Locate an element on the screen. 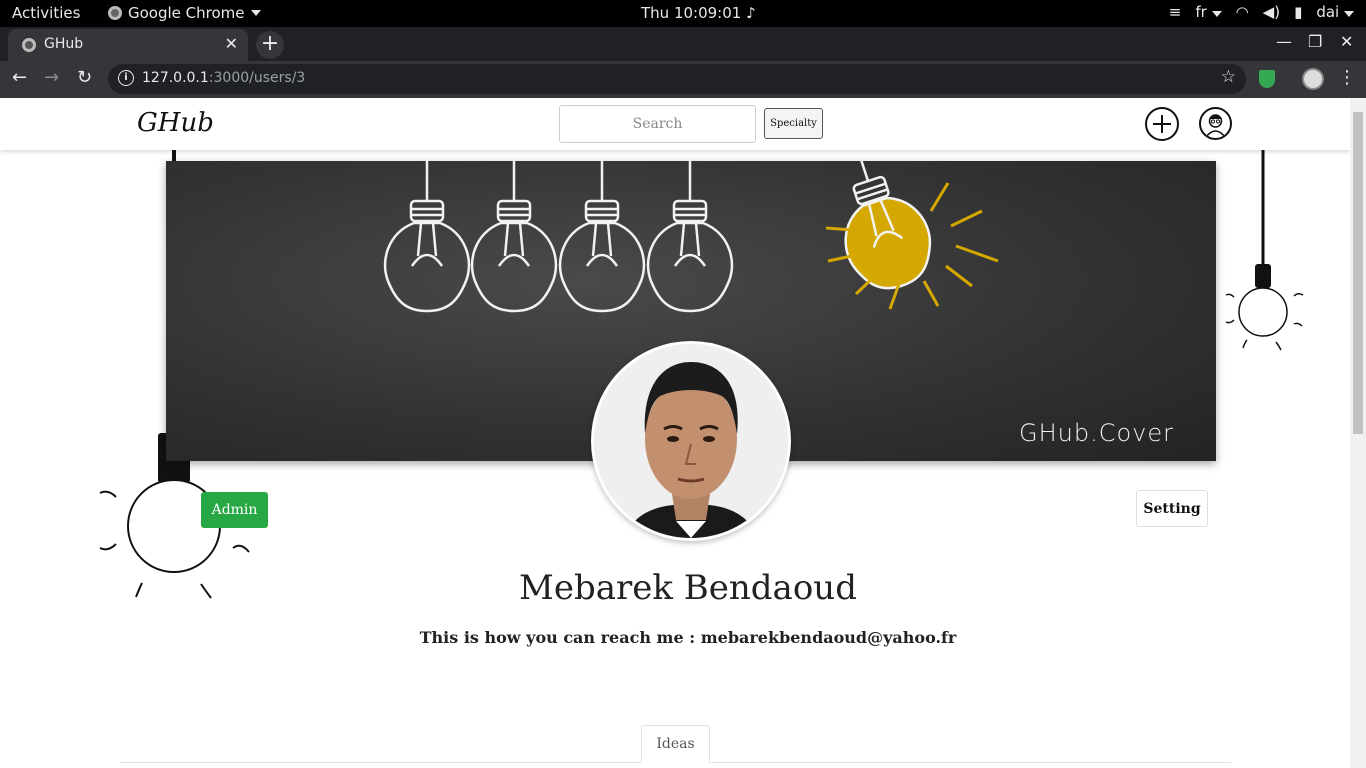  clock: Thu 10:09:01 ♪ is located at coordinates (698, 13).